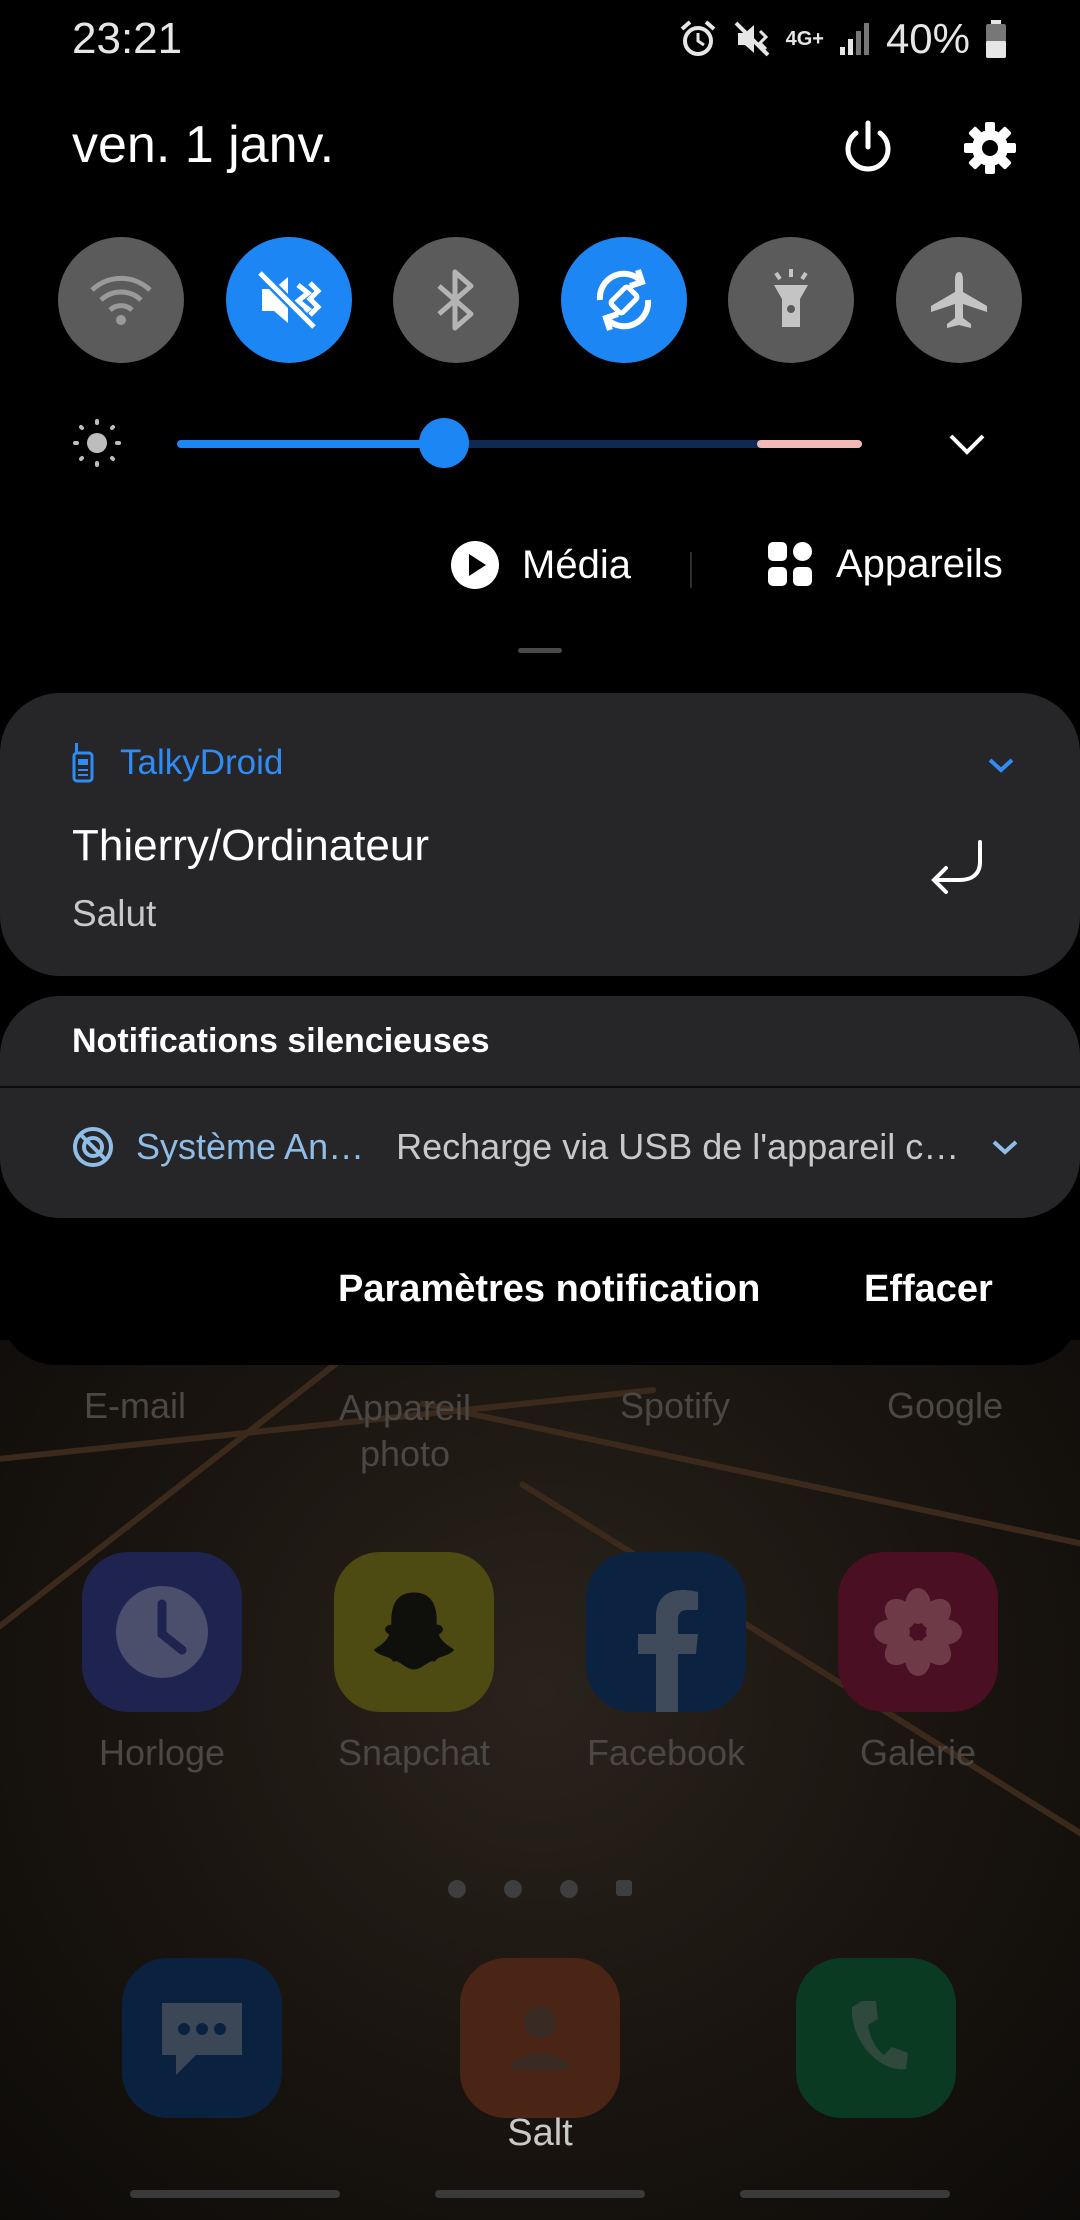  Describe the element at coordinates (414, 1752) in the screenshot. I see `app-label-snapchat: Snapchat` at that location.